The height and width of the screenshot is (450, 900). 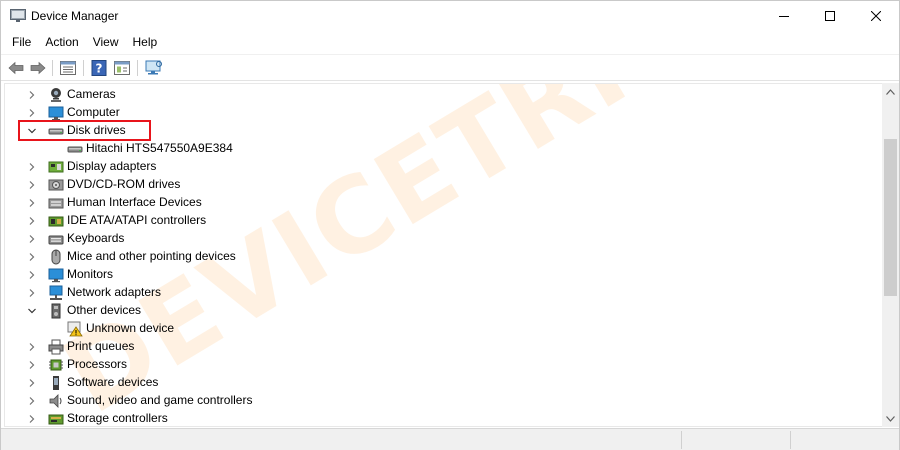 I want to click on close-button, so click(x=876, y=16).